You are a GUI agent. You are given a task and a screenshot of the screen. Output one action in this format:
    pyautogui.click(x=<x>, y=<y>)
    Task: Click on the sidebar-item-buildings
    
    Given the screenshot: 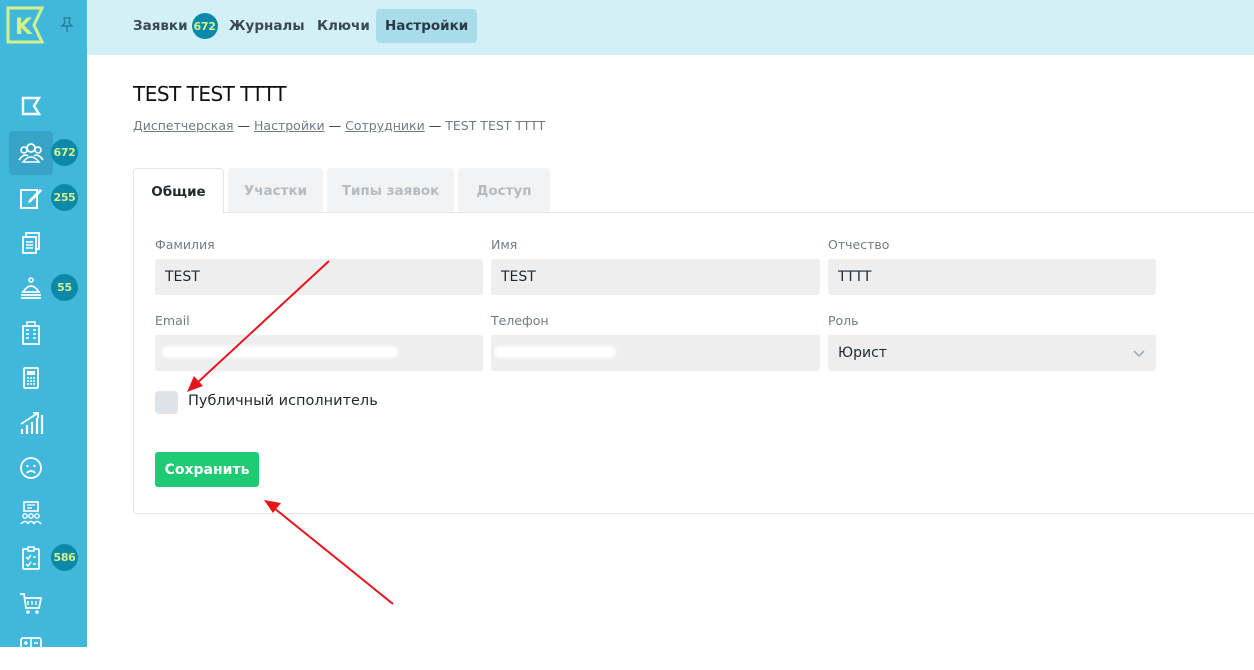 What is the action you would take?
    pyautogui.click(x=31, y=333)
    